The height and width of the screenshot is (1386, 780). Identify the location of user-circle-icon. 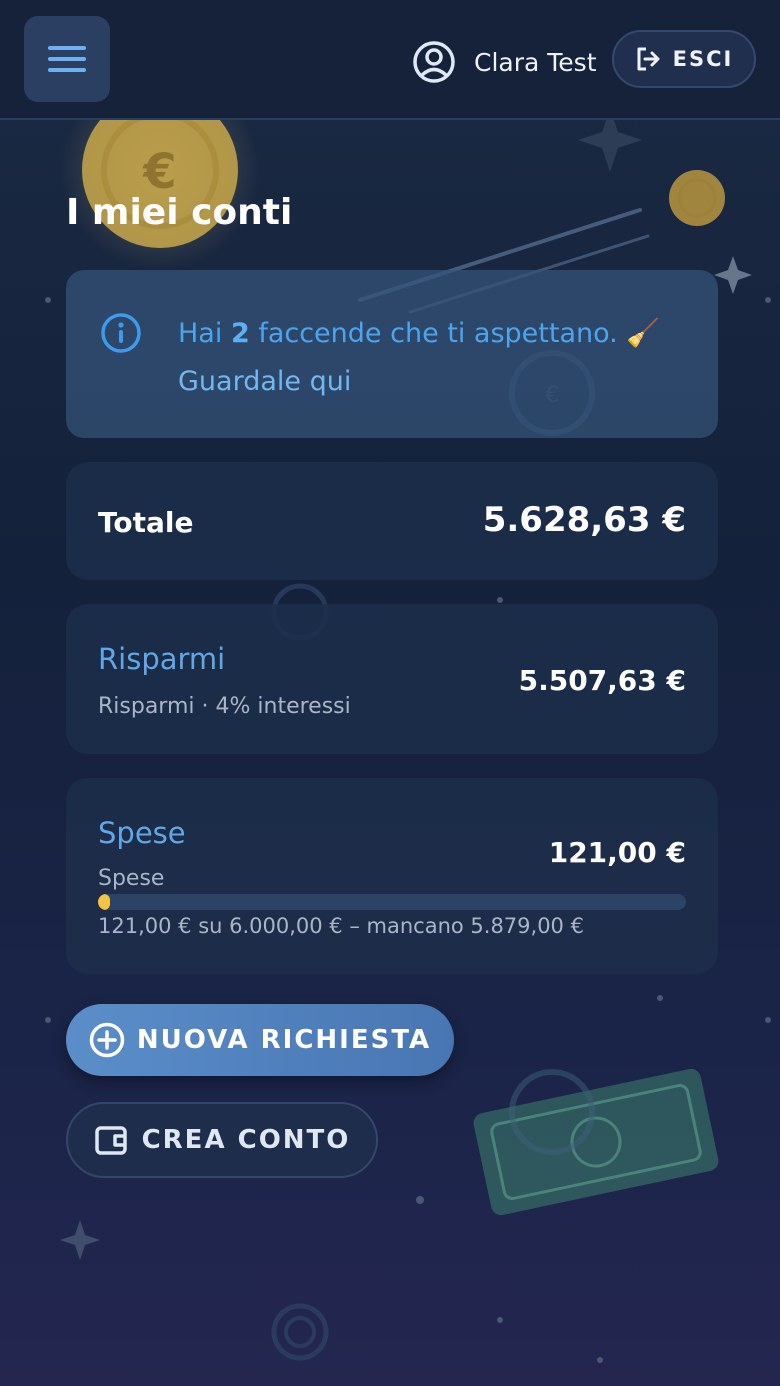
(434, 62).